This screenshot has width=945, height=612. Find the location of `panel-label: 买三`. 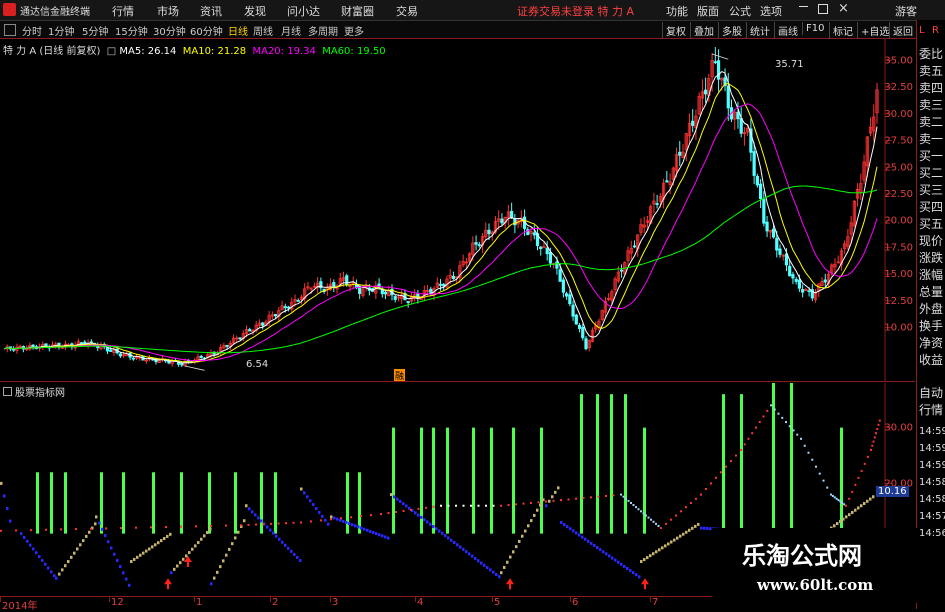

panel-label: 买三 is located at coordinates (931, 190).